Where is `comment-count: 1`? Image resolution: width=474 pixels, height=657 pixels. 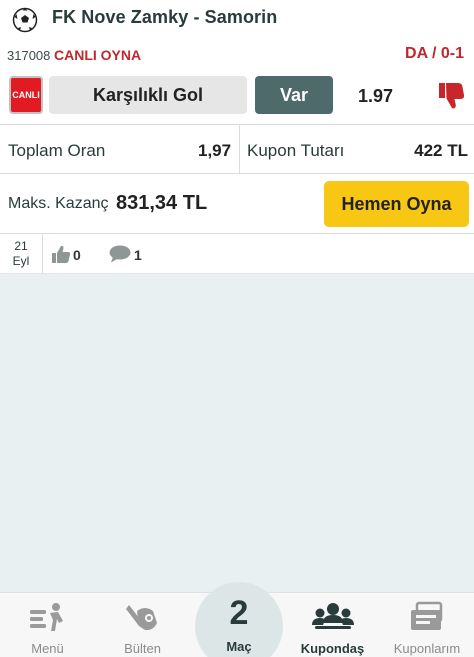
comment-count: 1 is located at coordinates (138, 255).